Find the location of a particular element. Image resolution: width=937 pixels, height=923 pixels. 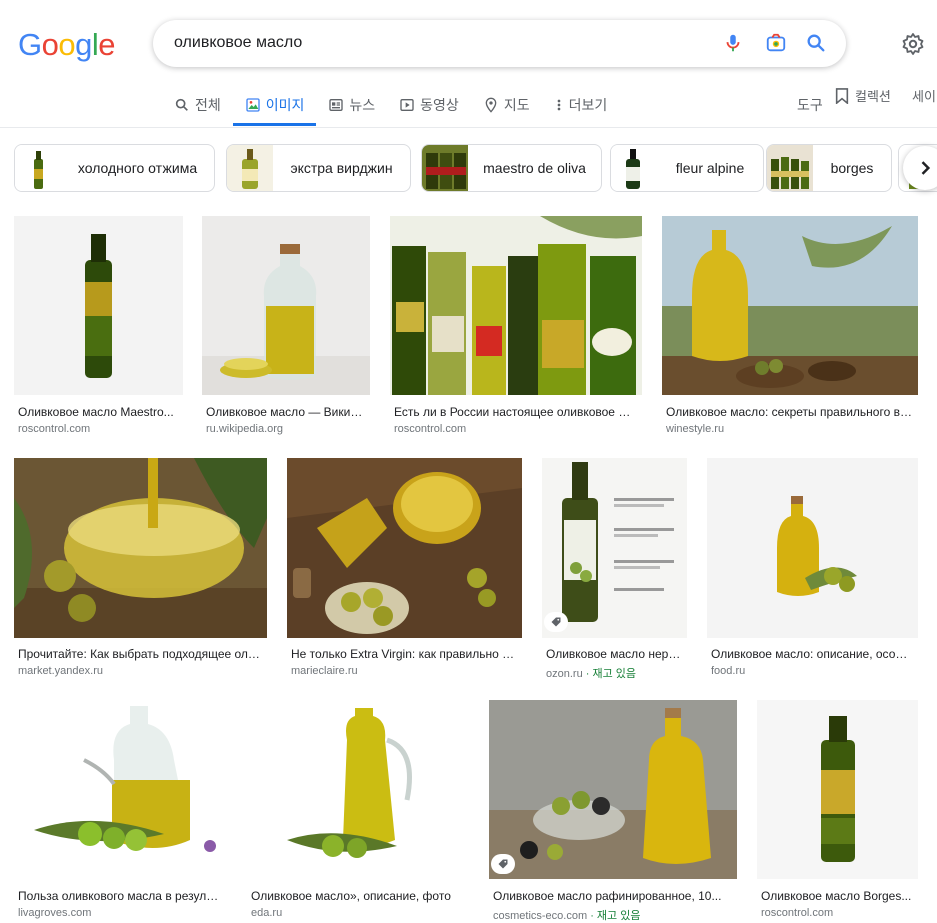

image-result: Оливковое масло Borges... roscontrol.com is located at coordinates (837, 810).